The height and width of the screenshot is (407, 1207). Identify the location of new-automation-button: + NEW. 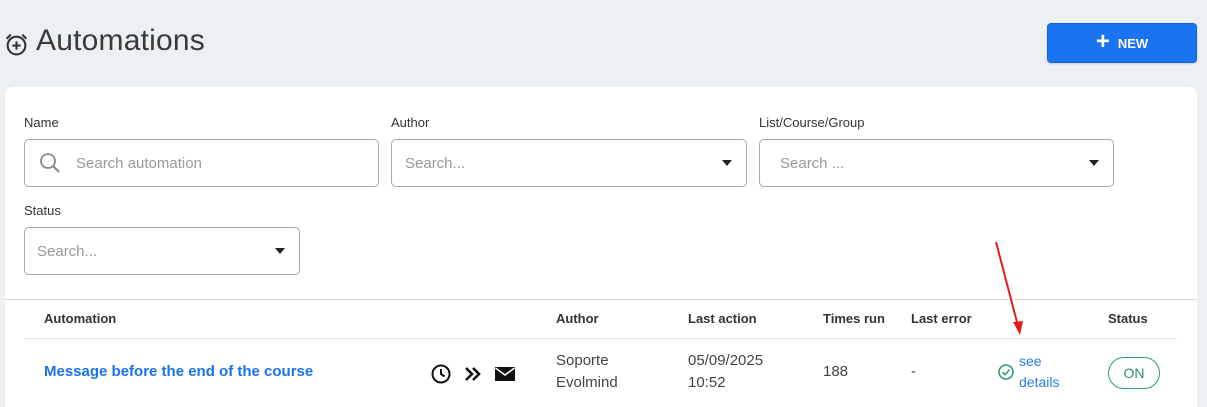
(1122, 43).